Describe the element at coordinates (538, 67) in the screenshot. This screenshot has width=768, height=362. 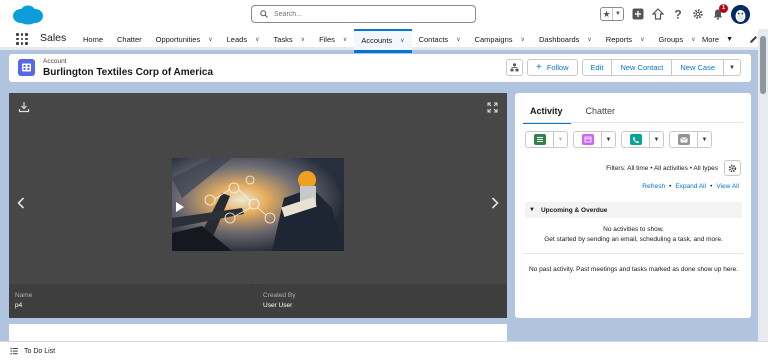
I see `plus-icon: +` at that location.